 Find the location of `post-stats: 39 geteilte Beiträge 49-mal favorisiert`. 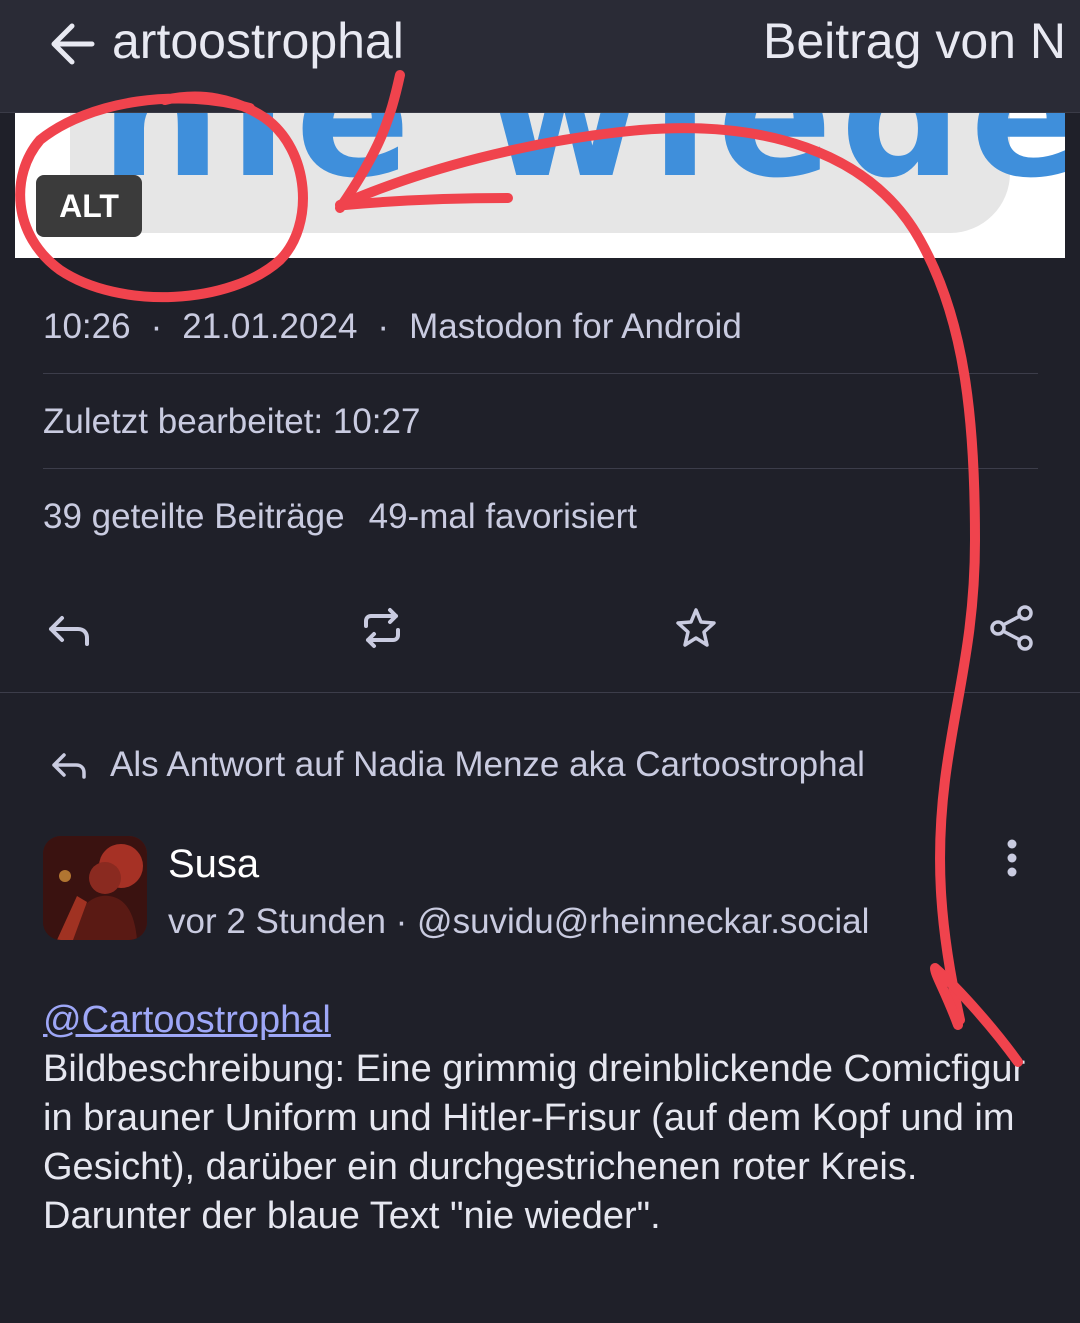

post-stats: 39 geteilte Beiträge 49-mal favorisiert is located at coordinates (340, 517).